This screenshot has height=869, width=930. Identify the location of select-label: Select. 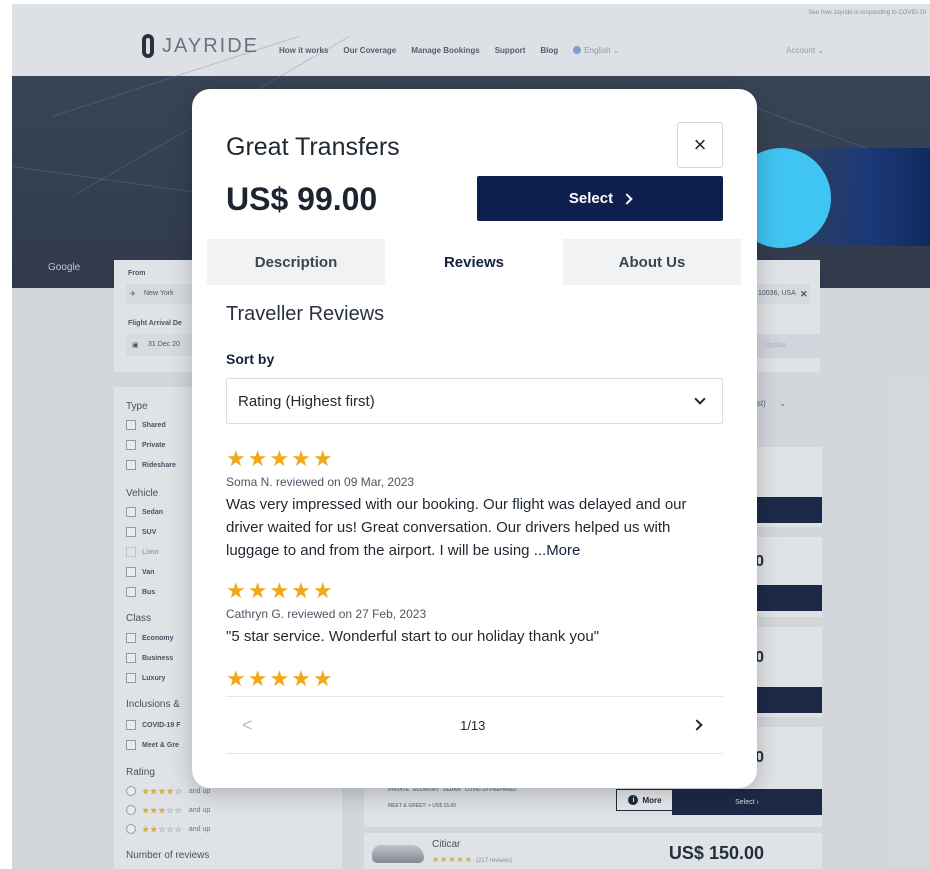
(591, 198).